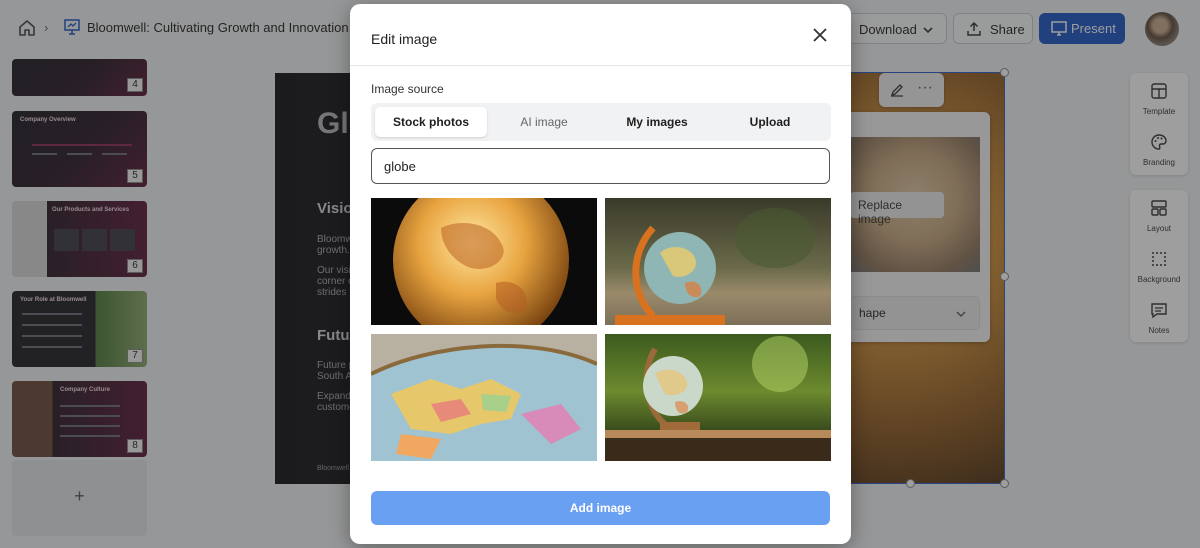  I want to click on image-search-input, so click(600, 166).